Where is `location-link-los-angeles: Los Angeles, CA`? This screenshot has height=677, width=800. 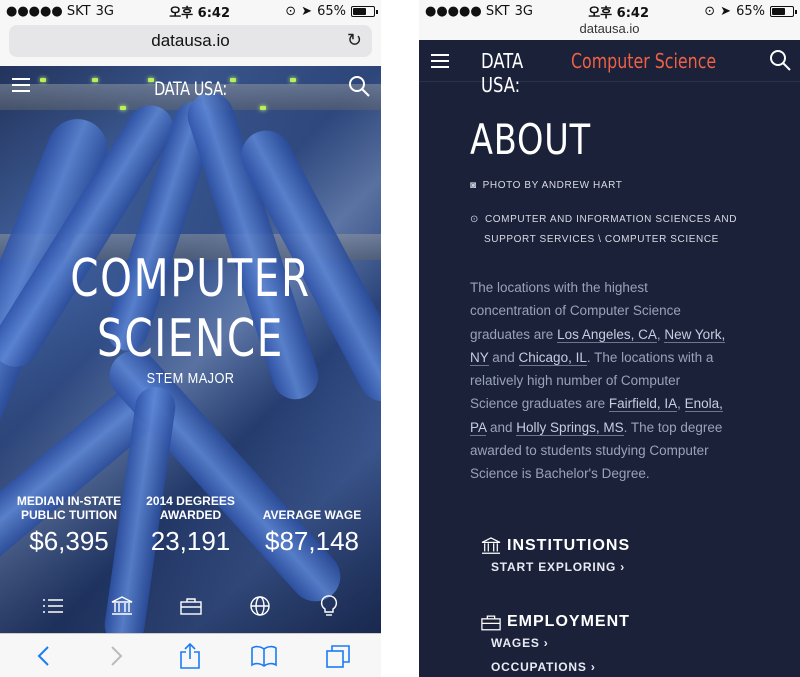
location-link-los-angeles: Los Angeles, CA is located at coordinates (607, 334).